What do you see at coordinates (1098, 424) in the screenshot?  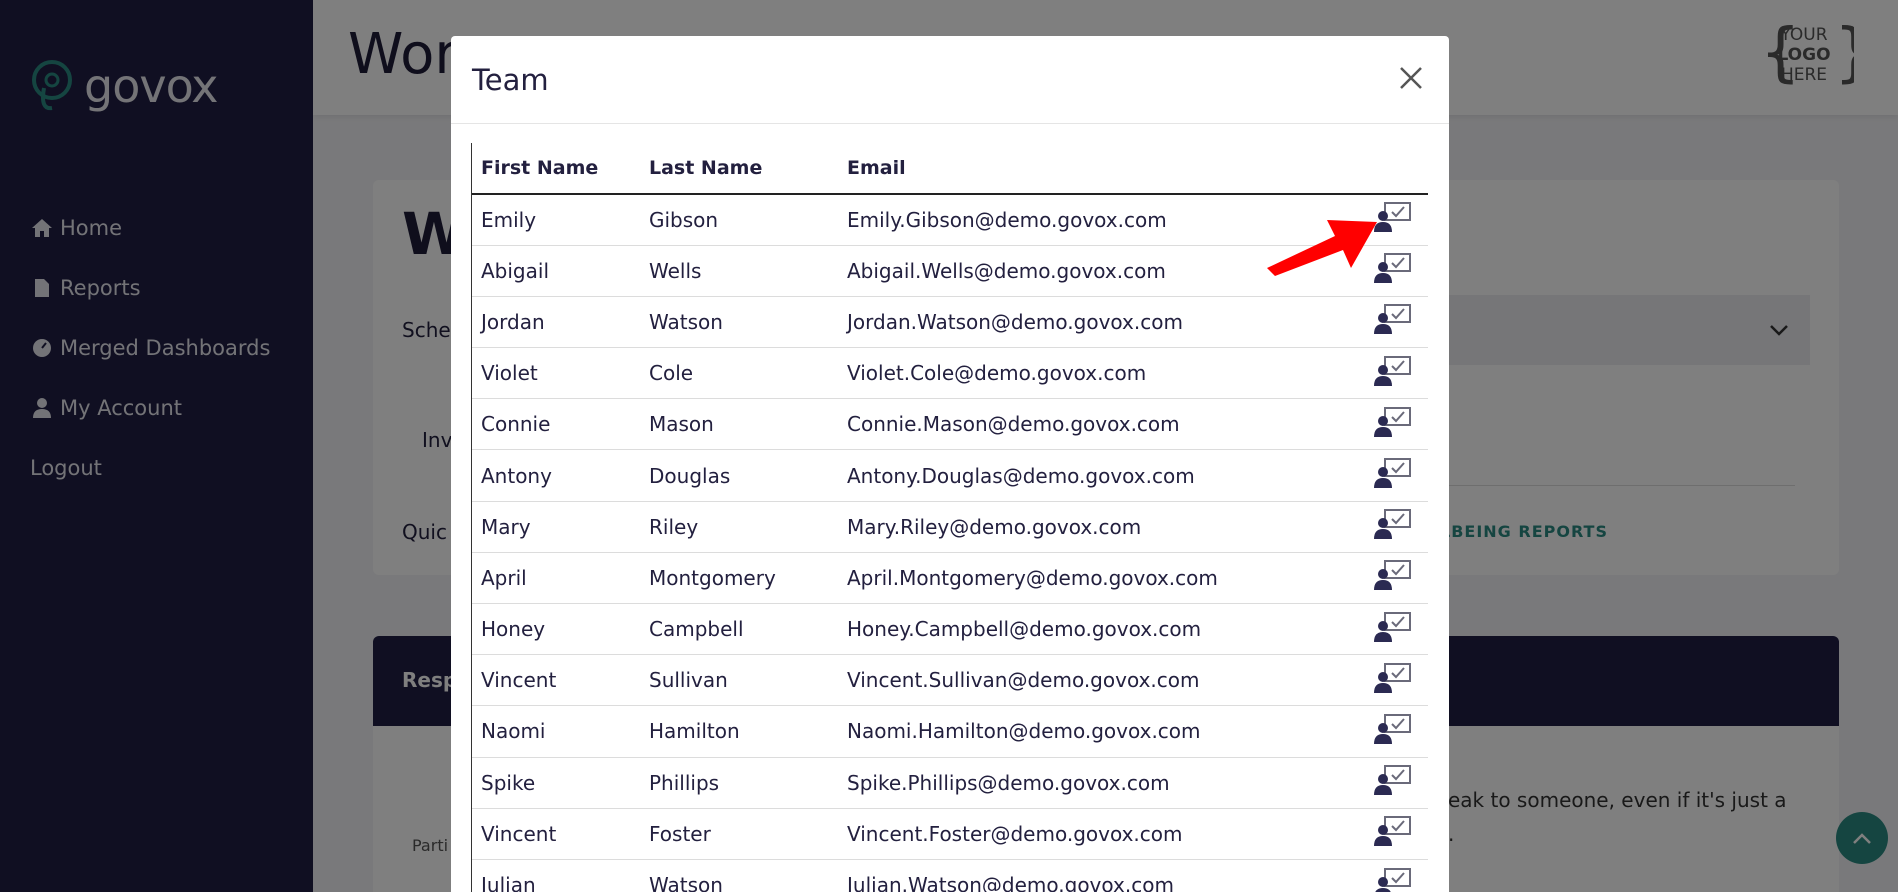 I see `email-cell: Connie.Mason@demo.govox.com` at bounding box center [1098, 424].